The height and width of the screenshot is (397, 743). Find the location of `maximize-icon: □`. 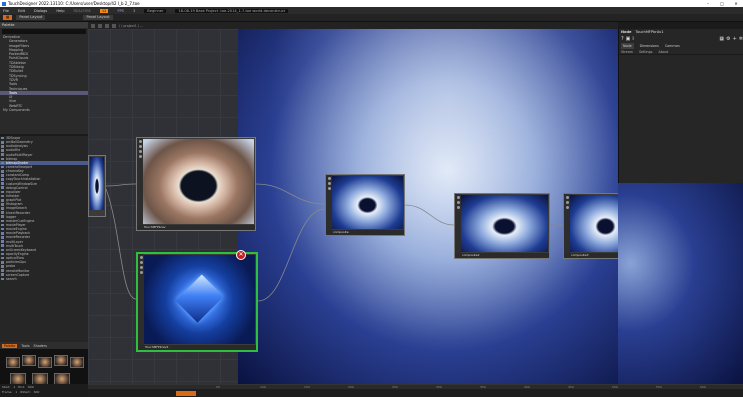

maximize-icon: □ is located at coordinates (722, 3).